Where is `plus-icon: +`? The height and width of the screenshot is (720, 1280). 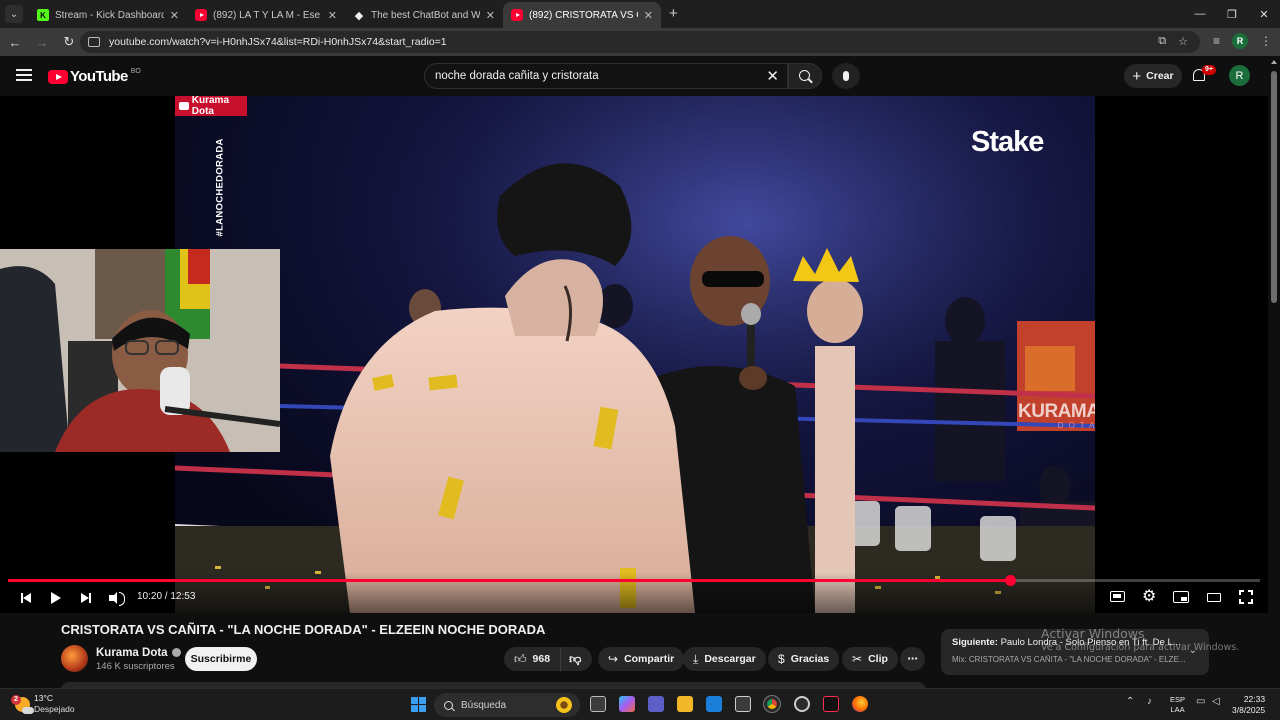
plus-icon: + is located at coordinates (1137, 76).